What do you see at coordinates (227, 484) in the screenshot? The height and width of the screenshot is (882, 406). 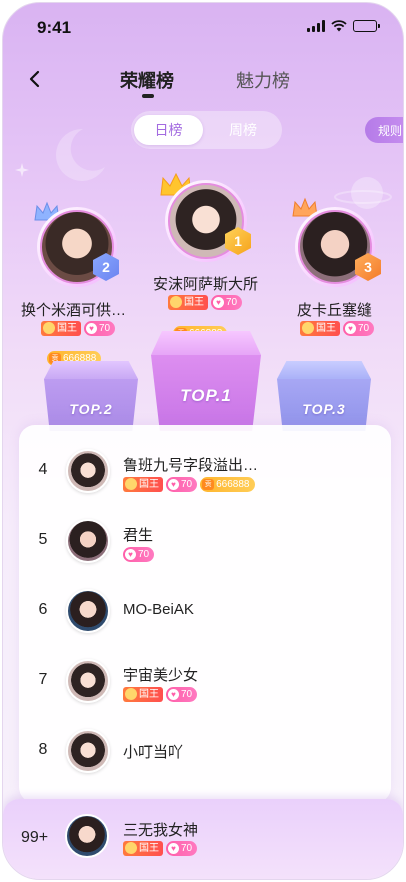 I see `score-tag: 贡666888` at bounding box center [227, 484].